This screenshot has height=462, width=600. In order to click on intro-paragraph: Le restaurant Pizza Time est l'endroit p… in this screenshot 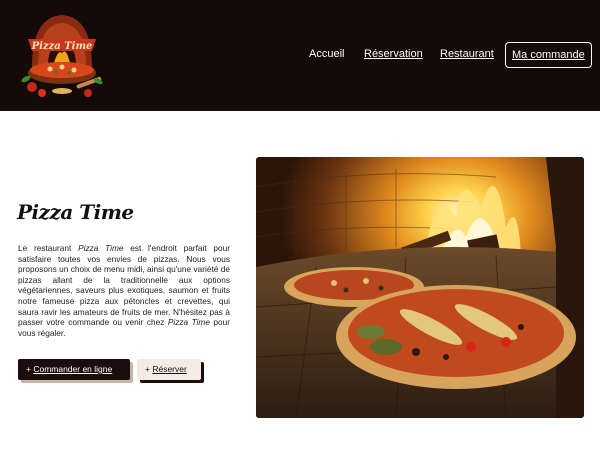, I will do `click(124, 290)`.